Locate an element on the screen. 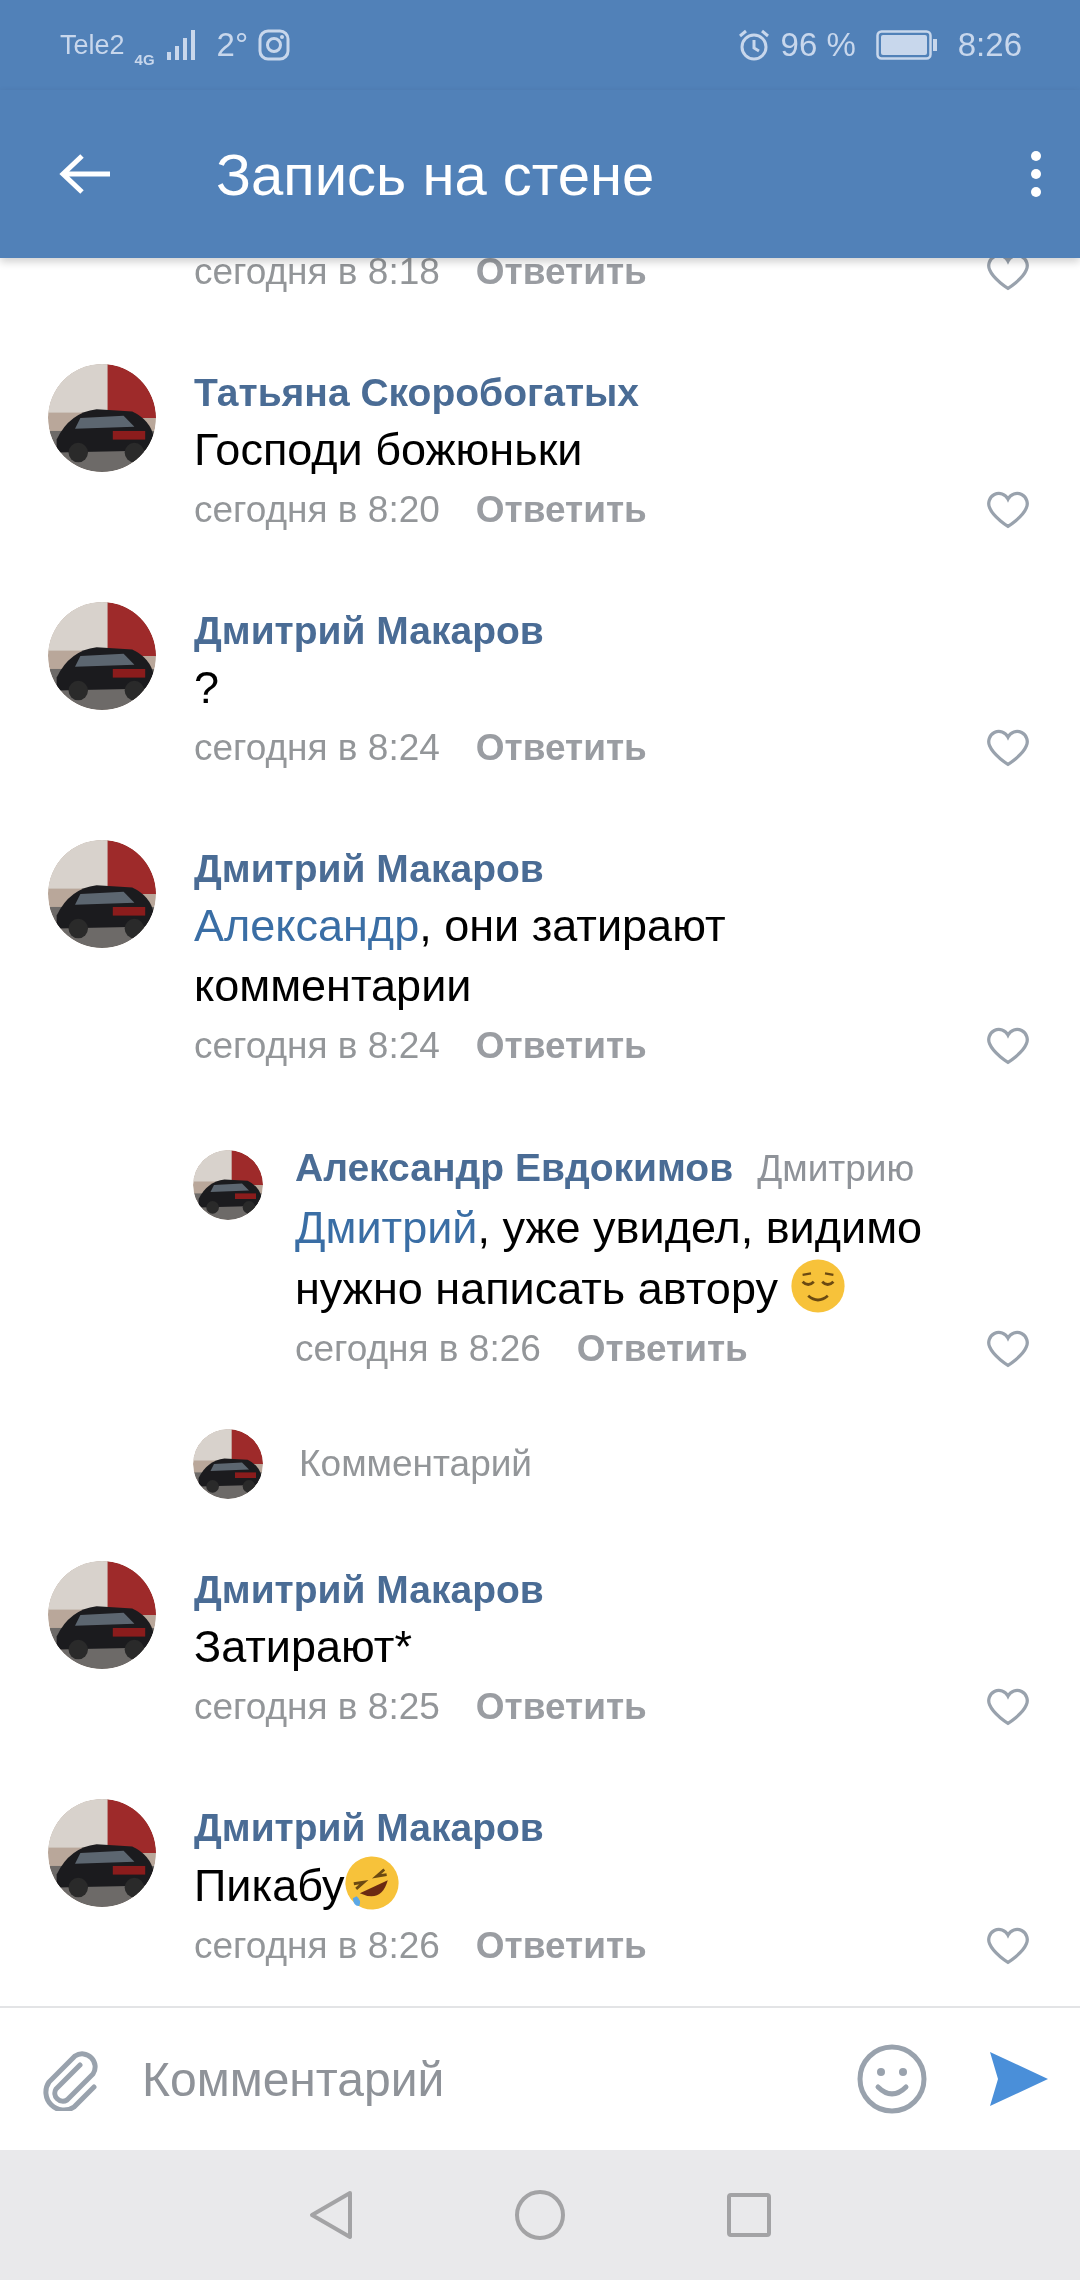 Image resolution: width=1080 pixels, height=2280 pixels. alarm-icon is located at coordinates (753, 45).